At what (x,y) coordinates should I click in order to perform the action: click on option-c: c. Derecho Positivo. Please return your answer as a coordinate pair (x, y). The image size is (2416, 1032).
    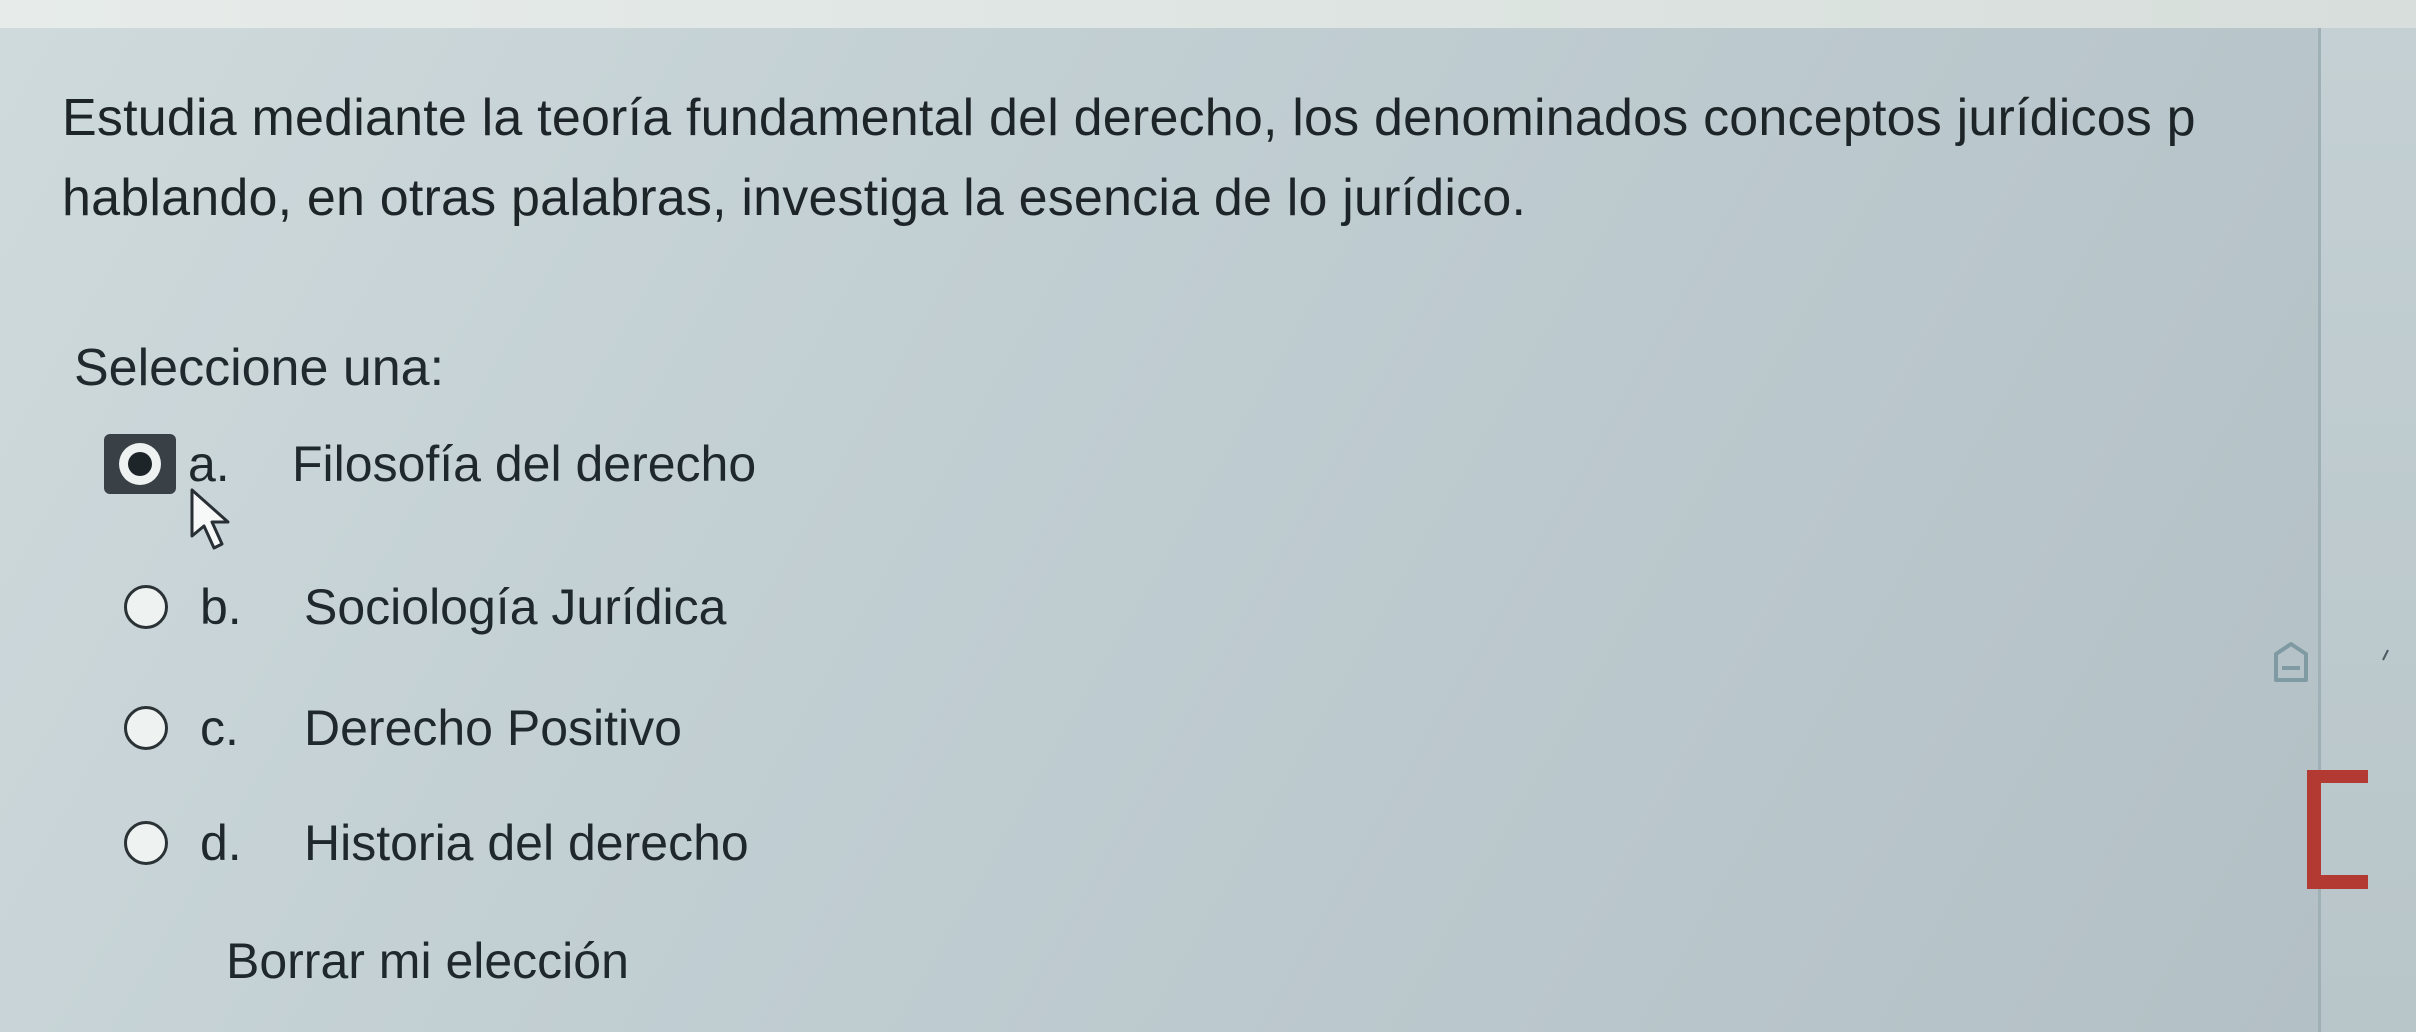
    Looking at the image, I should click on (403, 728).